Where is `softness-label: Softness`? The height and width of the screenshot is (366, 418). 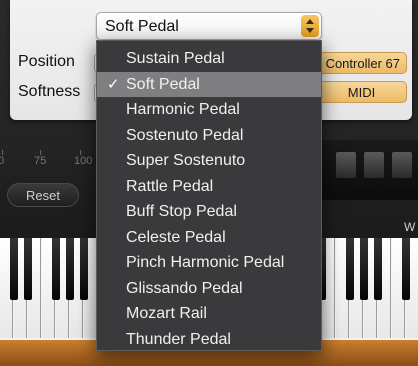
softness-label: Softness is located at coordinates (49, 91).